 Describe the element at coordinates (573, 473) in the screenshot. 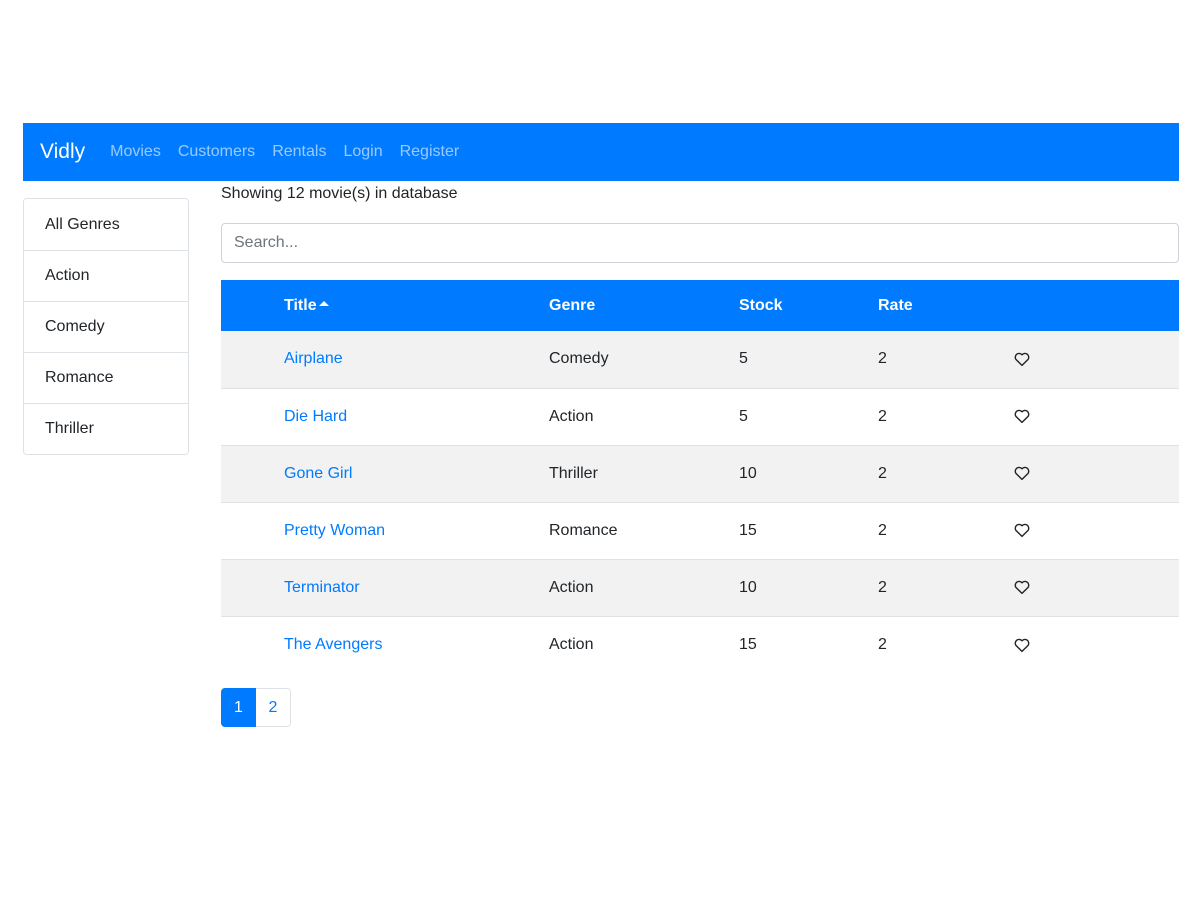

I see `cell-genre: Thriller` at that location.